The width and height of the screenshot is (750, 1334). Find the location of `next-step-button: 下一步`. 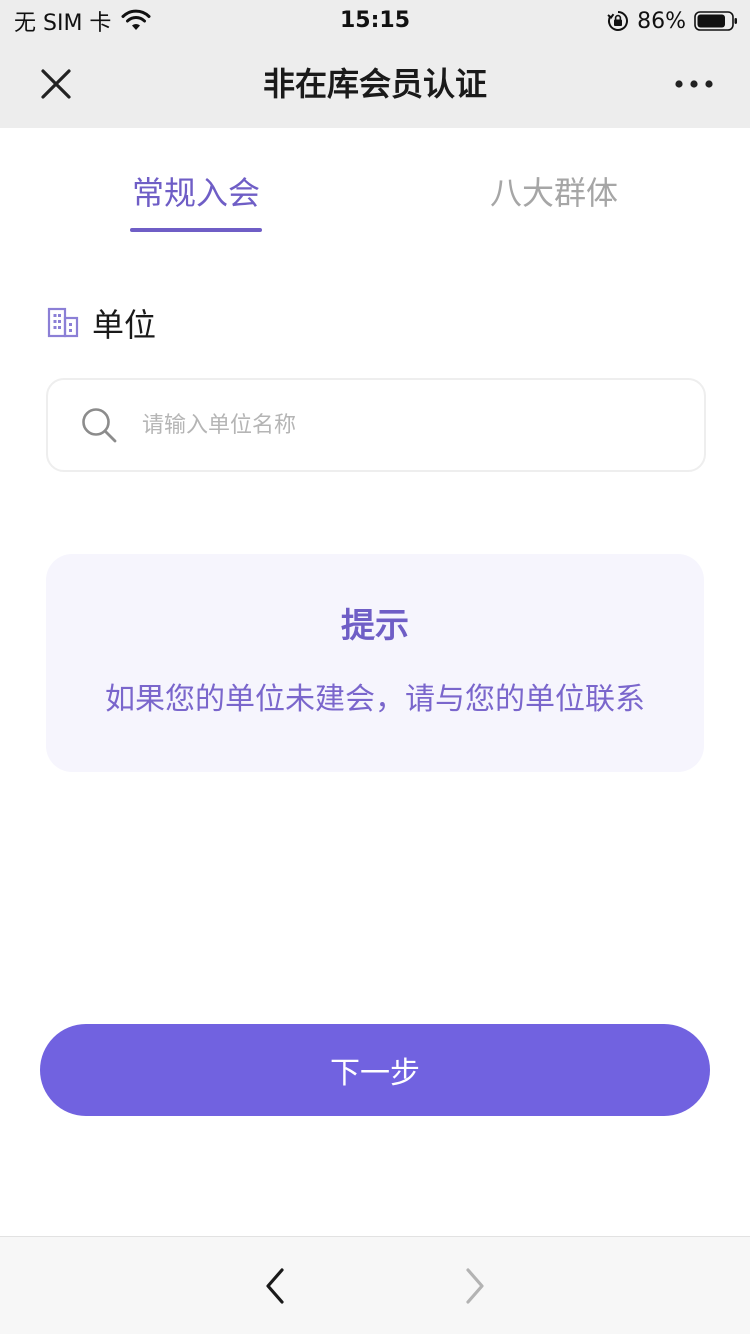

next-step-button: 下一步 is located at coordinates (375, 1070).